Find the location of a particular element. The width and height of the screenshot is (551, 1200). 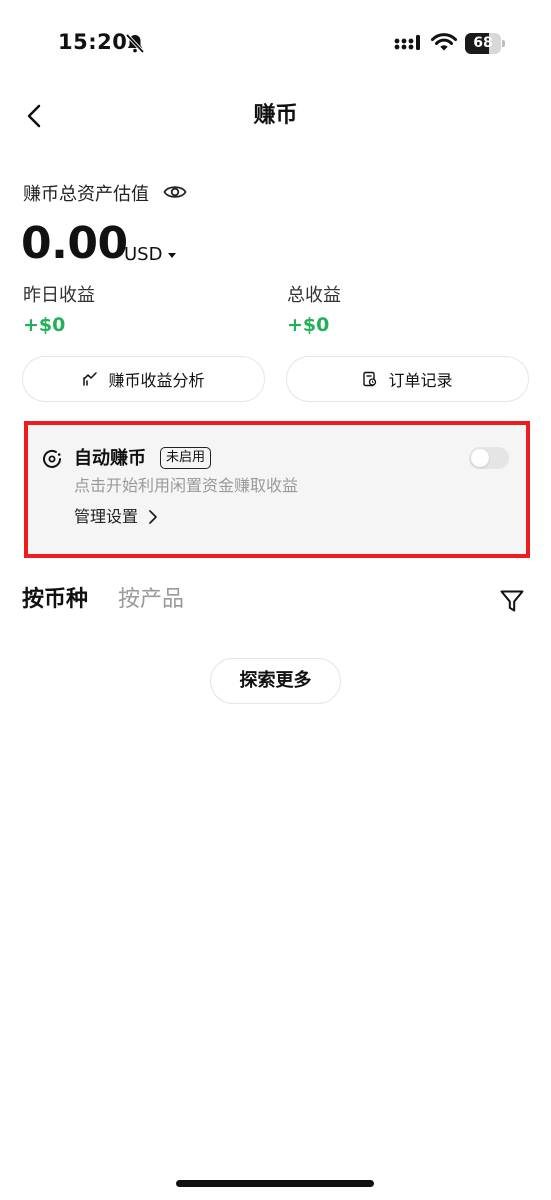

order-record-icon is located at coordinates (370, 379).